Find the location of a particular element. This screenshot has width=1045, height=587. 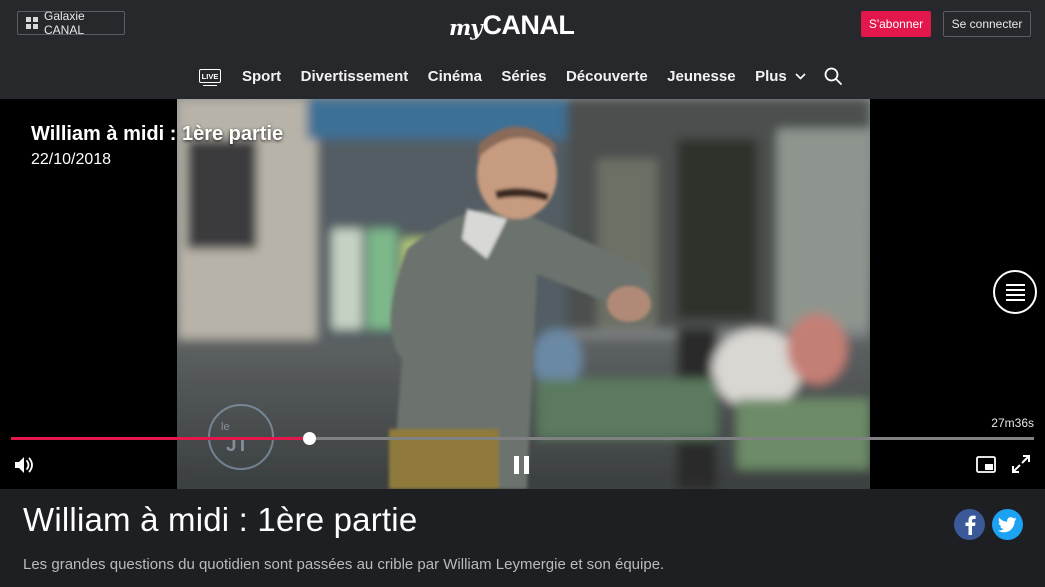

twitter-share-button is located at coordinates (1007, 524).